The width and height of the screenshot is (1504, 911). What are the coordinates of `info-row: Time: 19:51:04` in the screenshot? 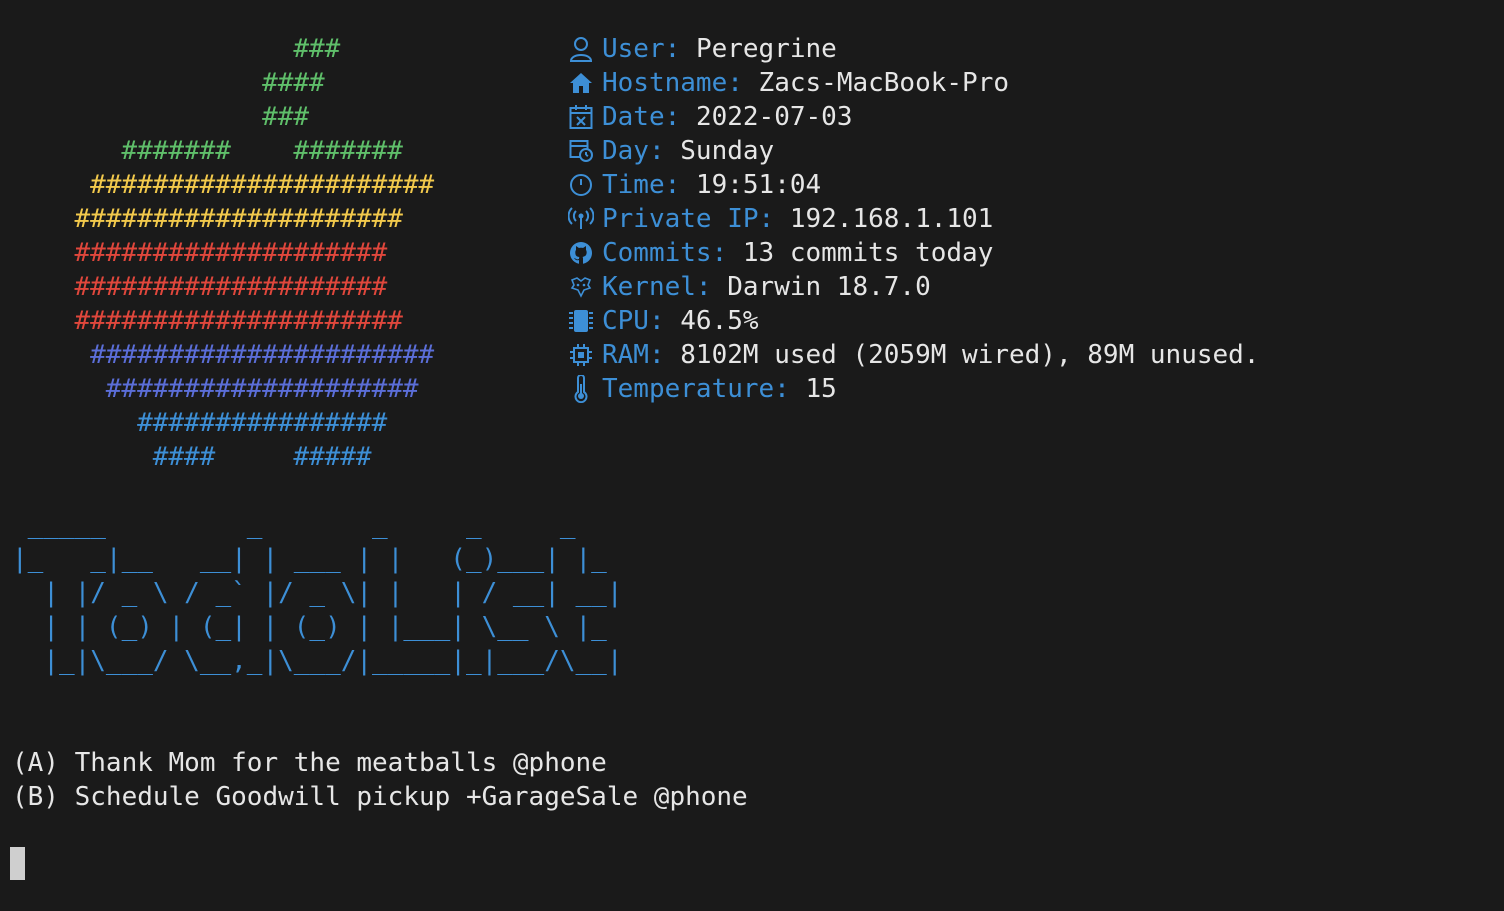 It's located at (694, 185).